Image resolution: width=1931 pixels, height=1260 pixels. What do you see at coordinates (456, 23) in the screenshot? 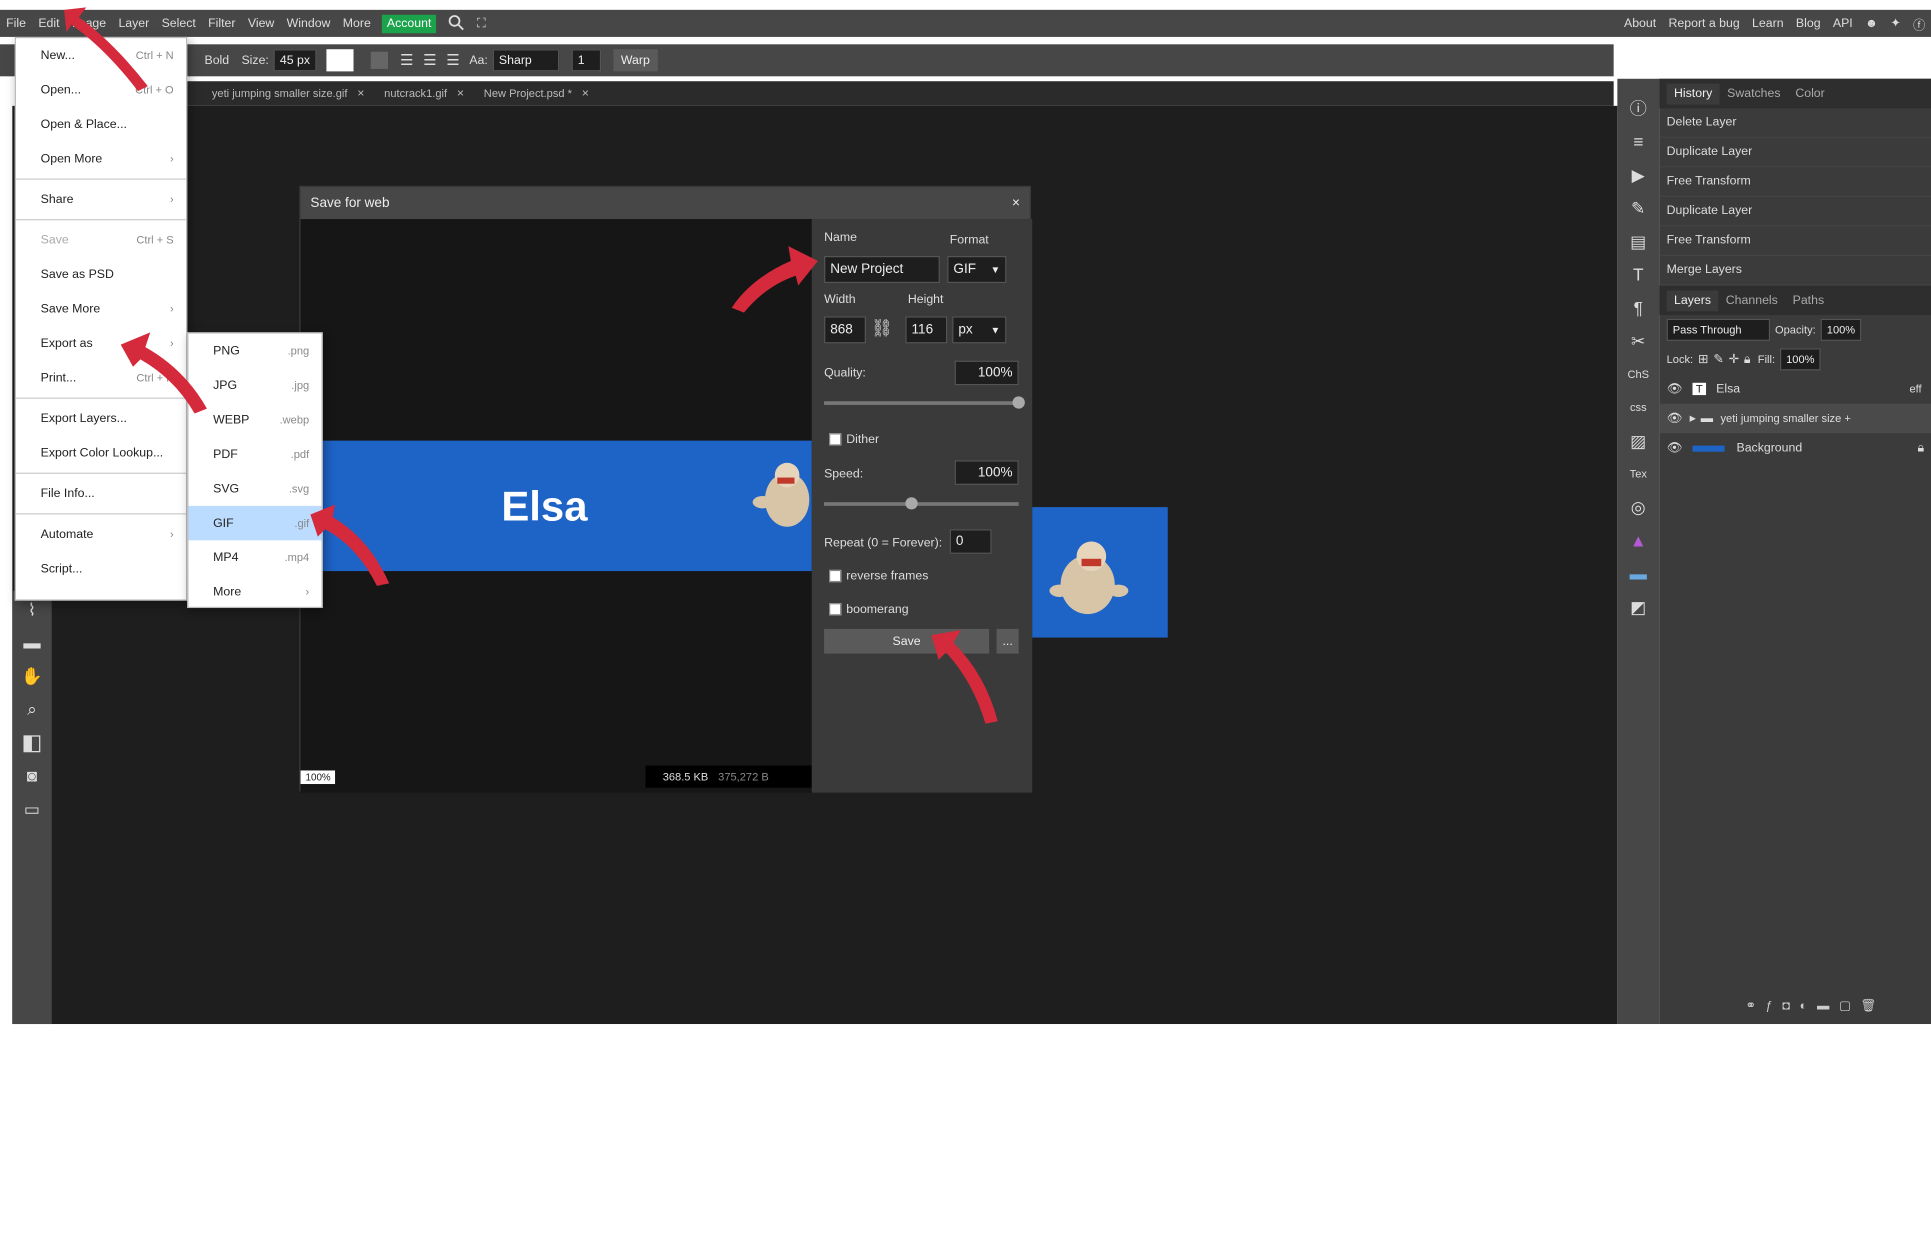
I see `search-icon` at bounding box center [456, 23].